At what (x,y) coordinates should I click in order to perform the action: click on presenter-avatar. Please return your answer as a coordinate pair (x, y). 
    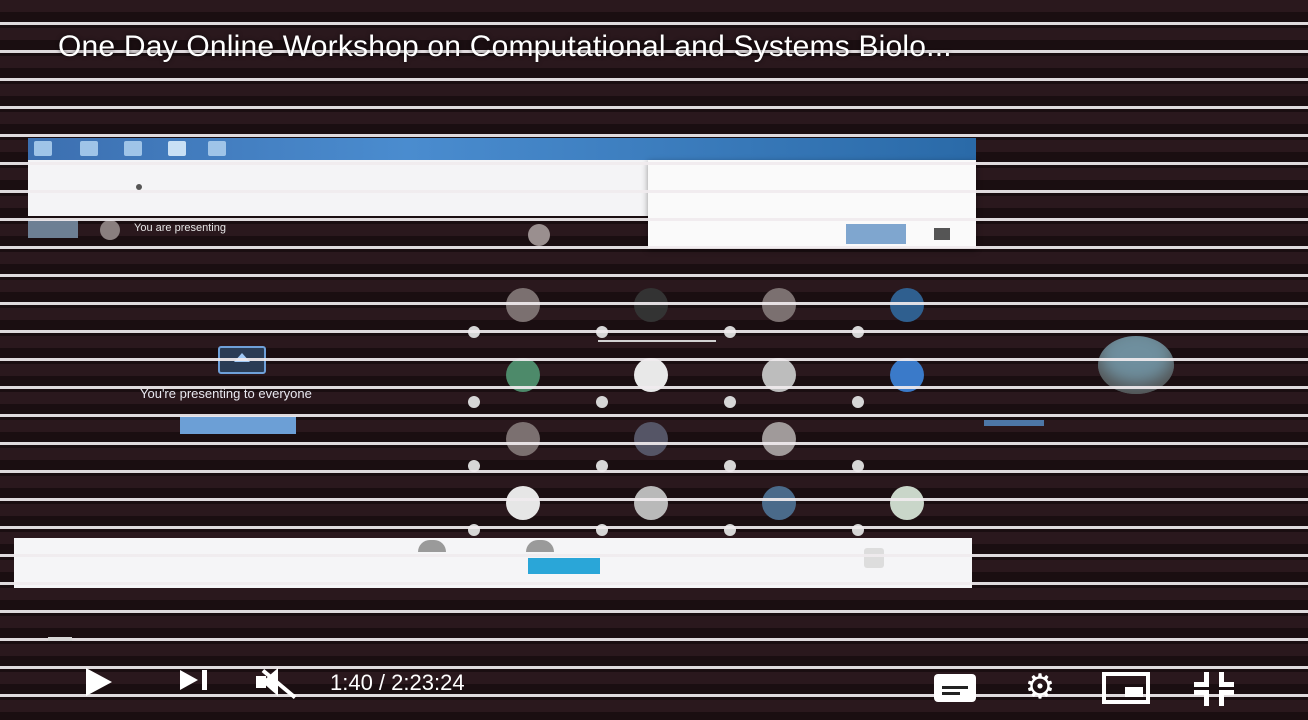
    Looking at the image, I should click on (1136, 365).